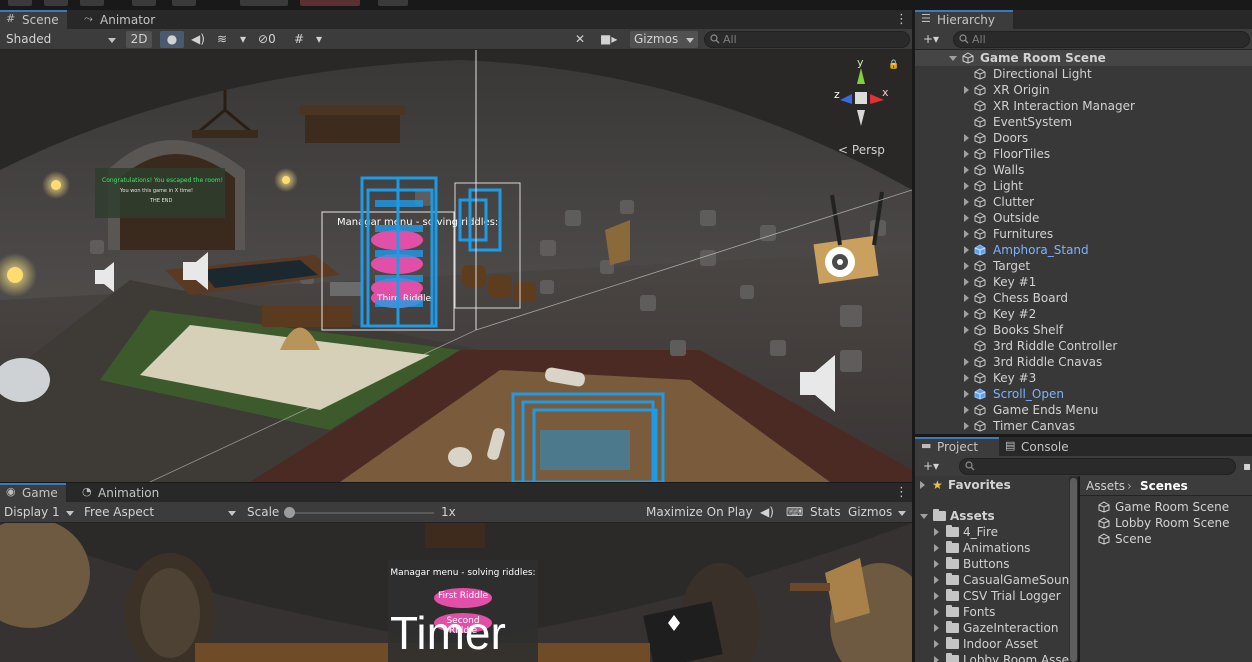  What do you see at coordinates (393, 3) in the screenshot?
I see `step-button` at bounding box center [393, 3].